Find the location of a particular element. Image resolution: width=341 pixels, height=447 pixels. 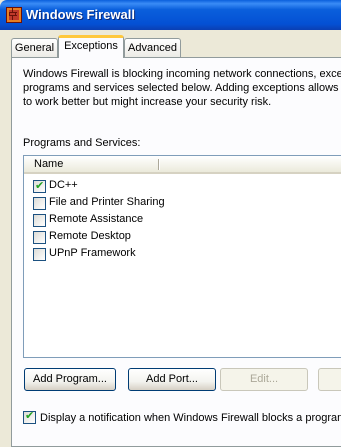

column-header-name: Name is located at coordinates (91, 164).